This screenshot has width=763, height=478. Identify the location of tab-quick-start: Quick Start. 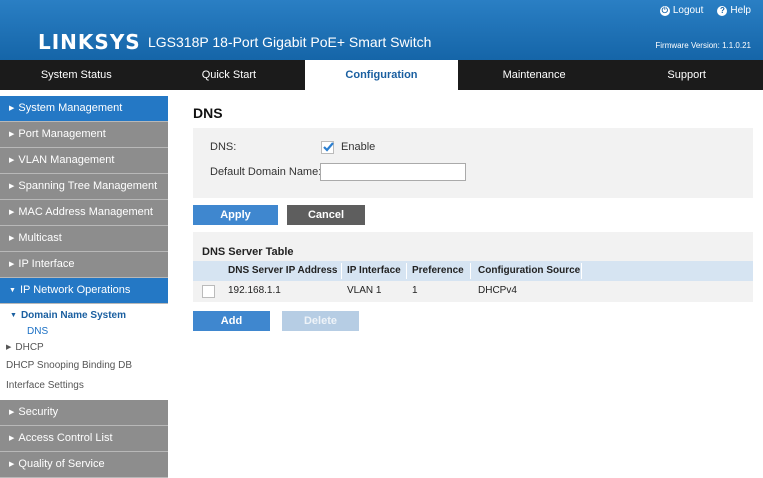
(229, 75).